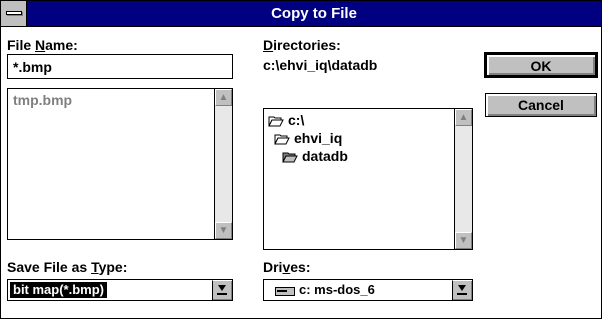 Image resolution: width=602 pixels, height=319 pixels. I want to click on current-directory-path: c:\ehvi_iq\datadb, so click(320, 65).